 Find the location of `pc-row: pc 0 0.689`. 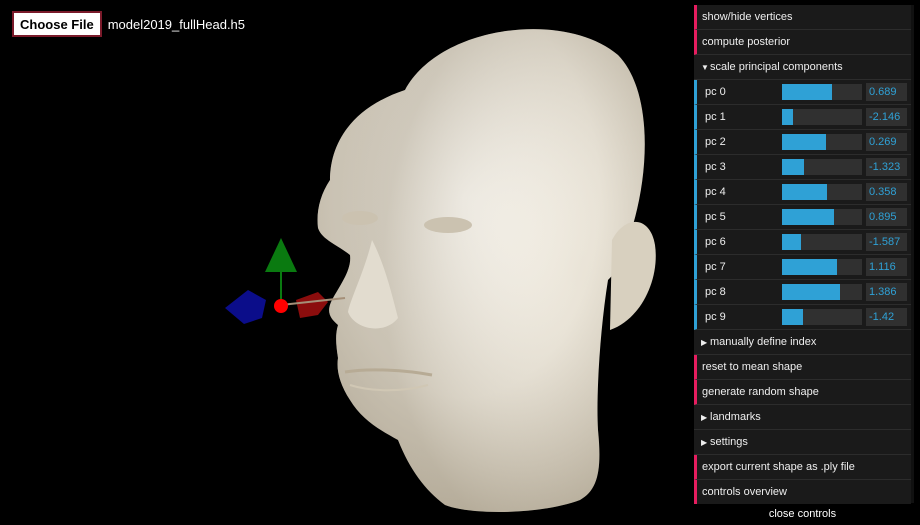

pc-row: pc 0 0.689 is located at coordinates (802, 92).